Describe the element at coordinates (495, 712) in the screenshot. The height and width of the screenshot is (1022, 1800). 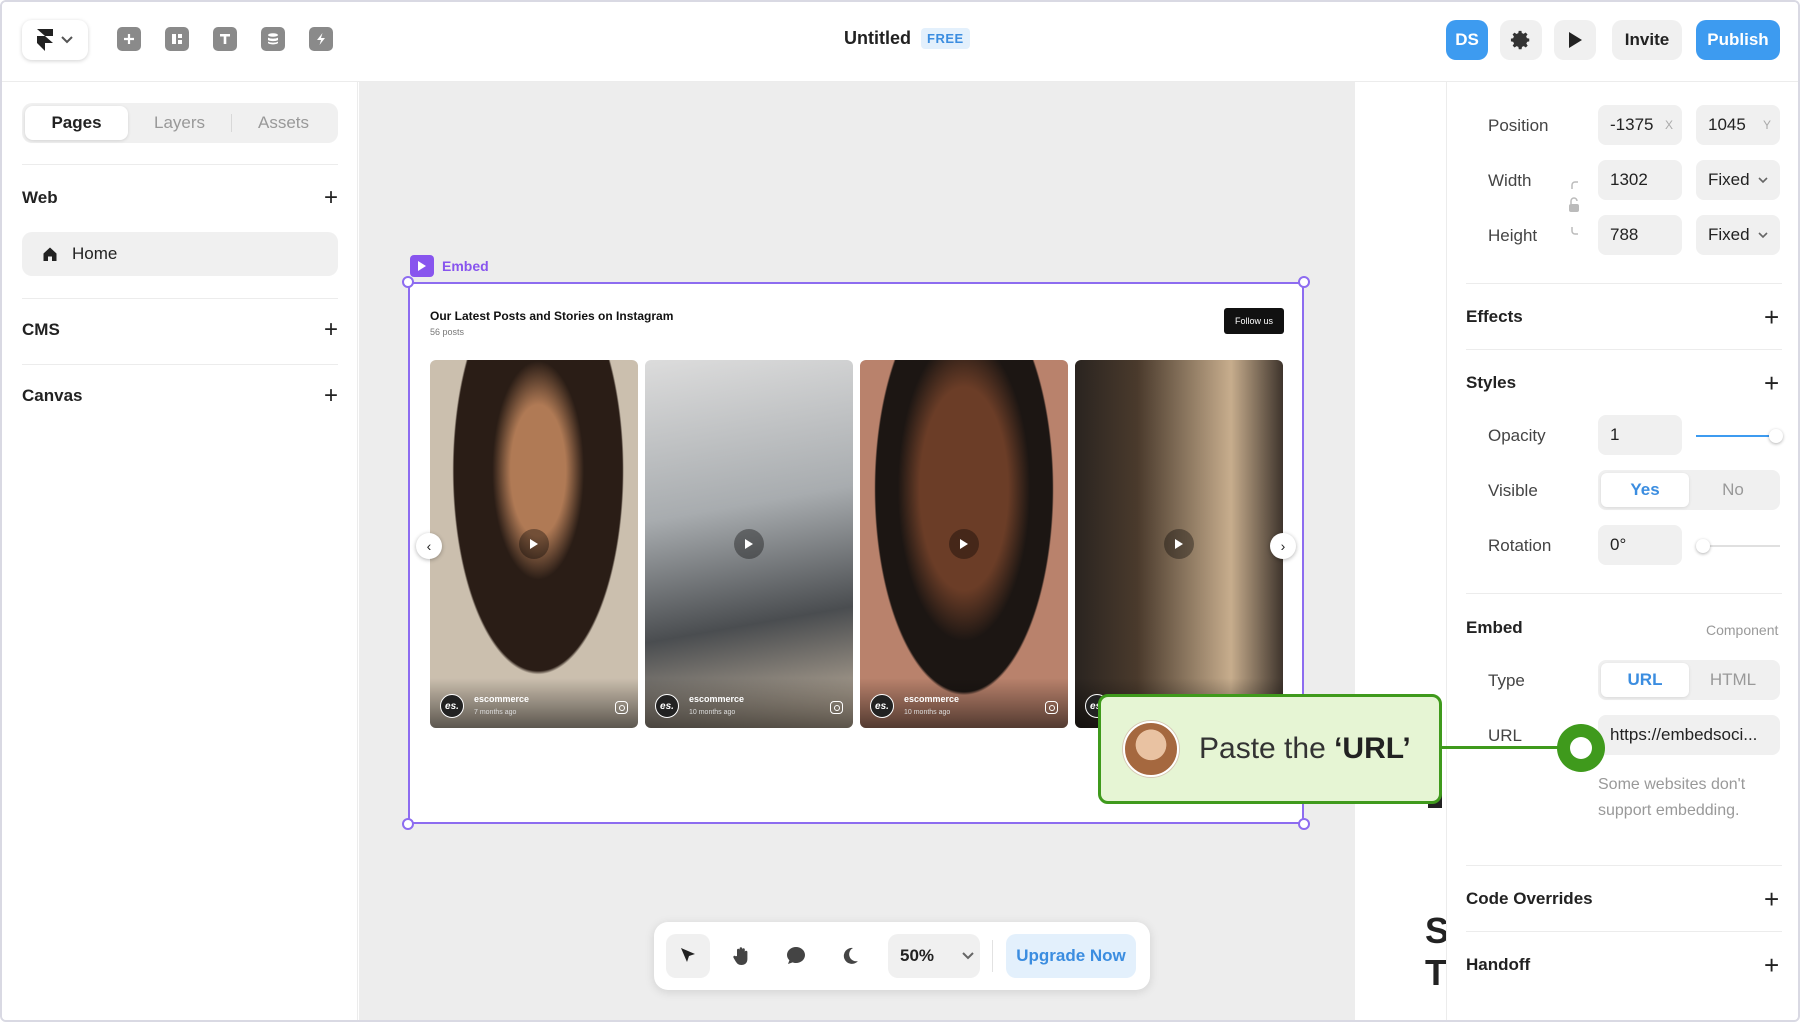
I see `card-timestamp: 7 months ago` at that location.